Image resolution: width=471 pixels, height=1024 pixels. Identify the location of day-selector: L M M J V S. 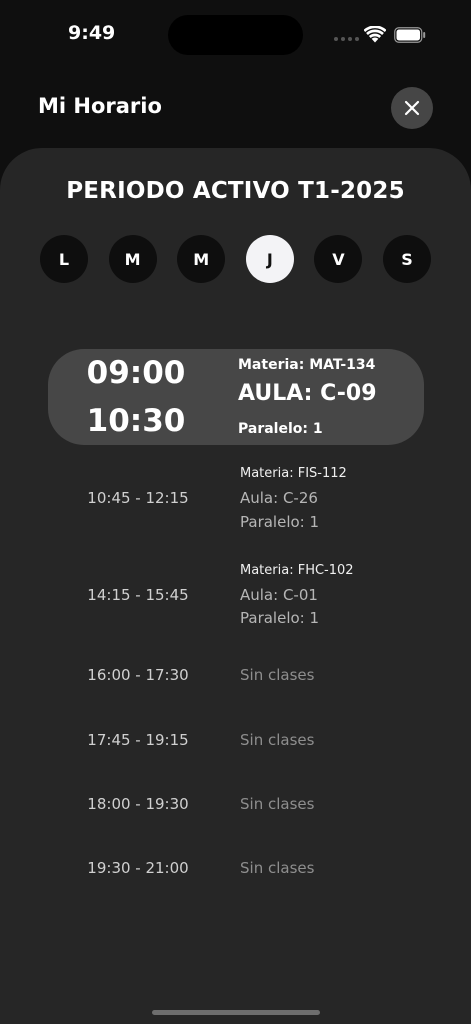
(235, 259).